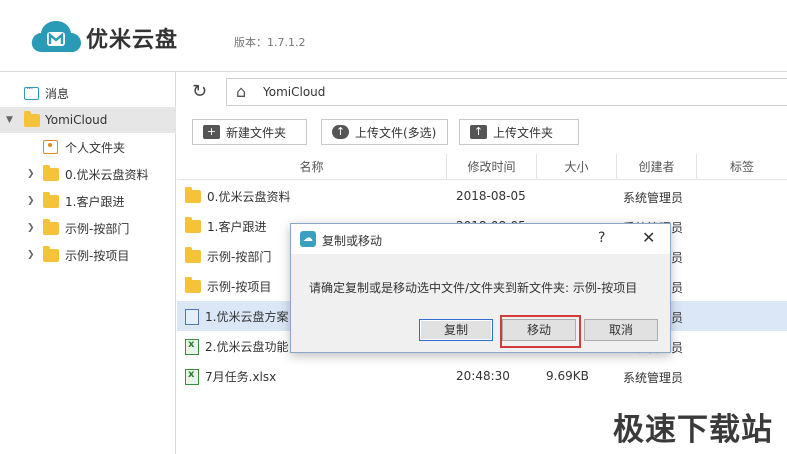  What do you see at coordinates (340, 132) in the screenshot?
I see `upload-cloud-icon: ↑` at bounding box center [340, 132].